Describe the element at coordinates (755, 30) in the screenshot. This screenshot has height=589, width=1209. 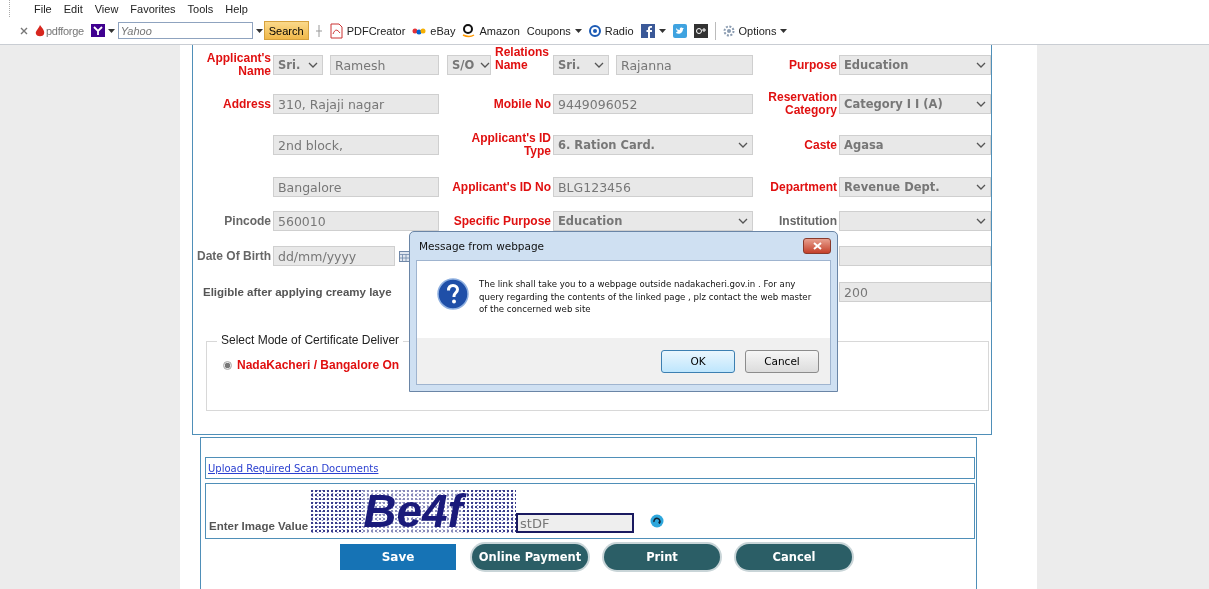
I see `toolbar-item: Options` at that location.